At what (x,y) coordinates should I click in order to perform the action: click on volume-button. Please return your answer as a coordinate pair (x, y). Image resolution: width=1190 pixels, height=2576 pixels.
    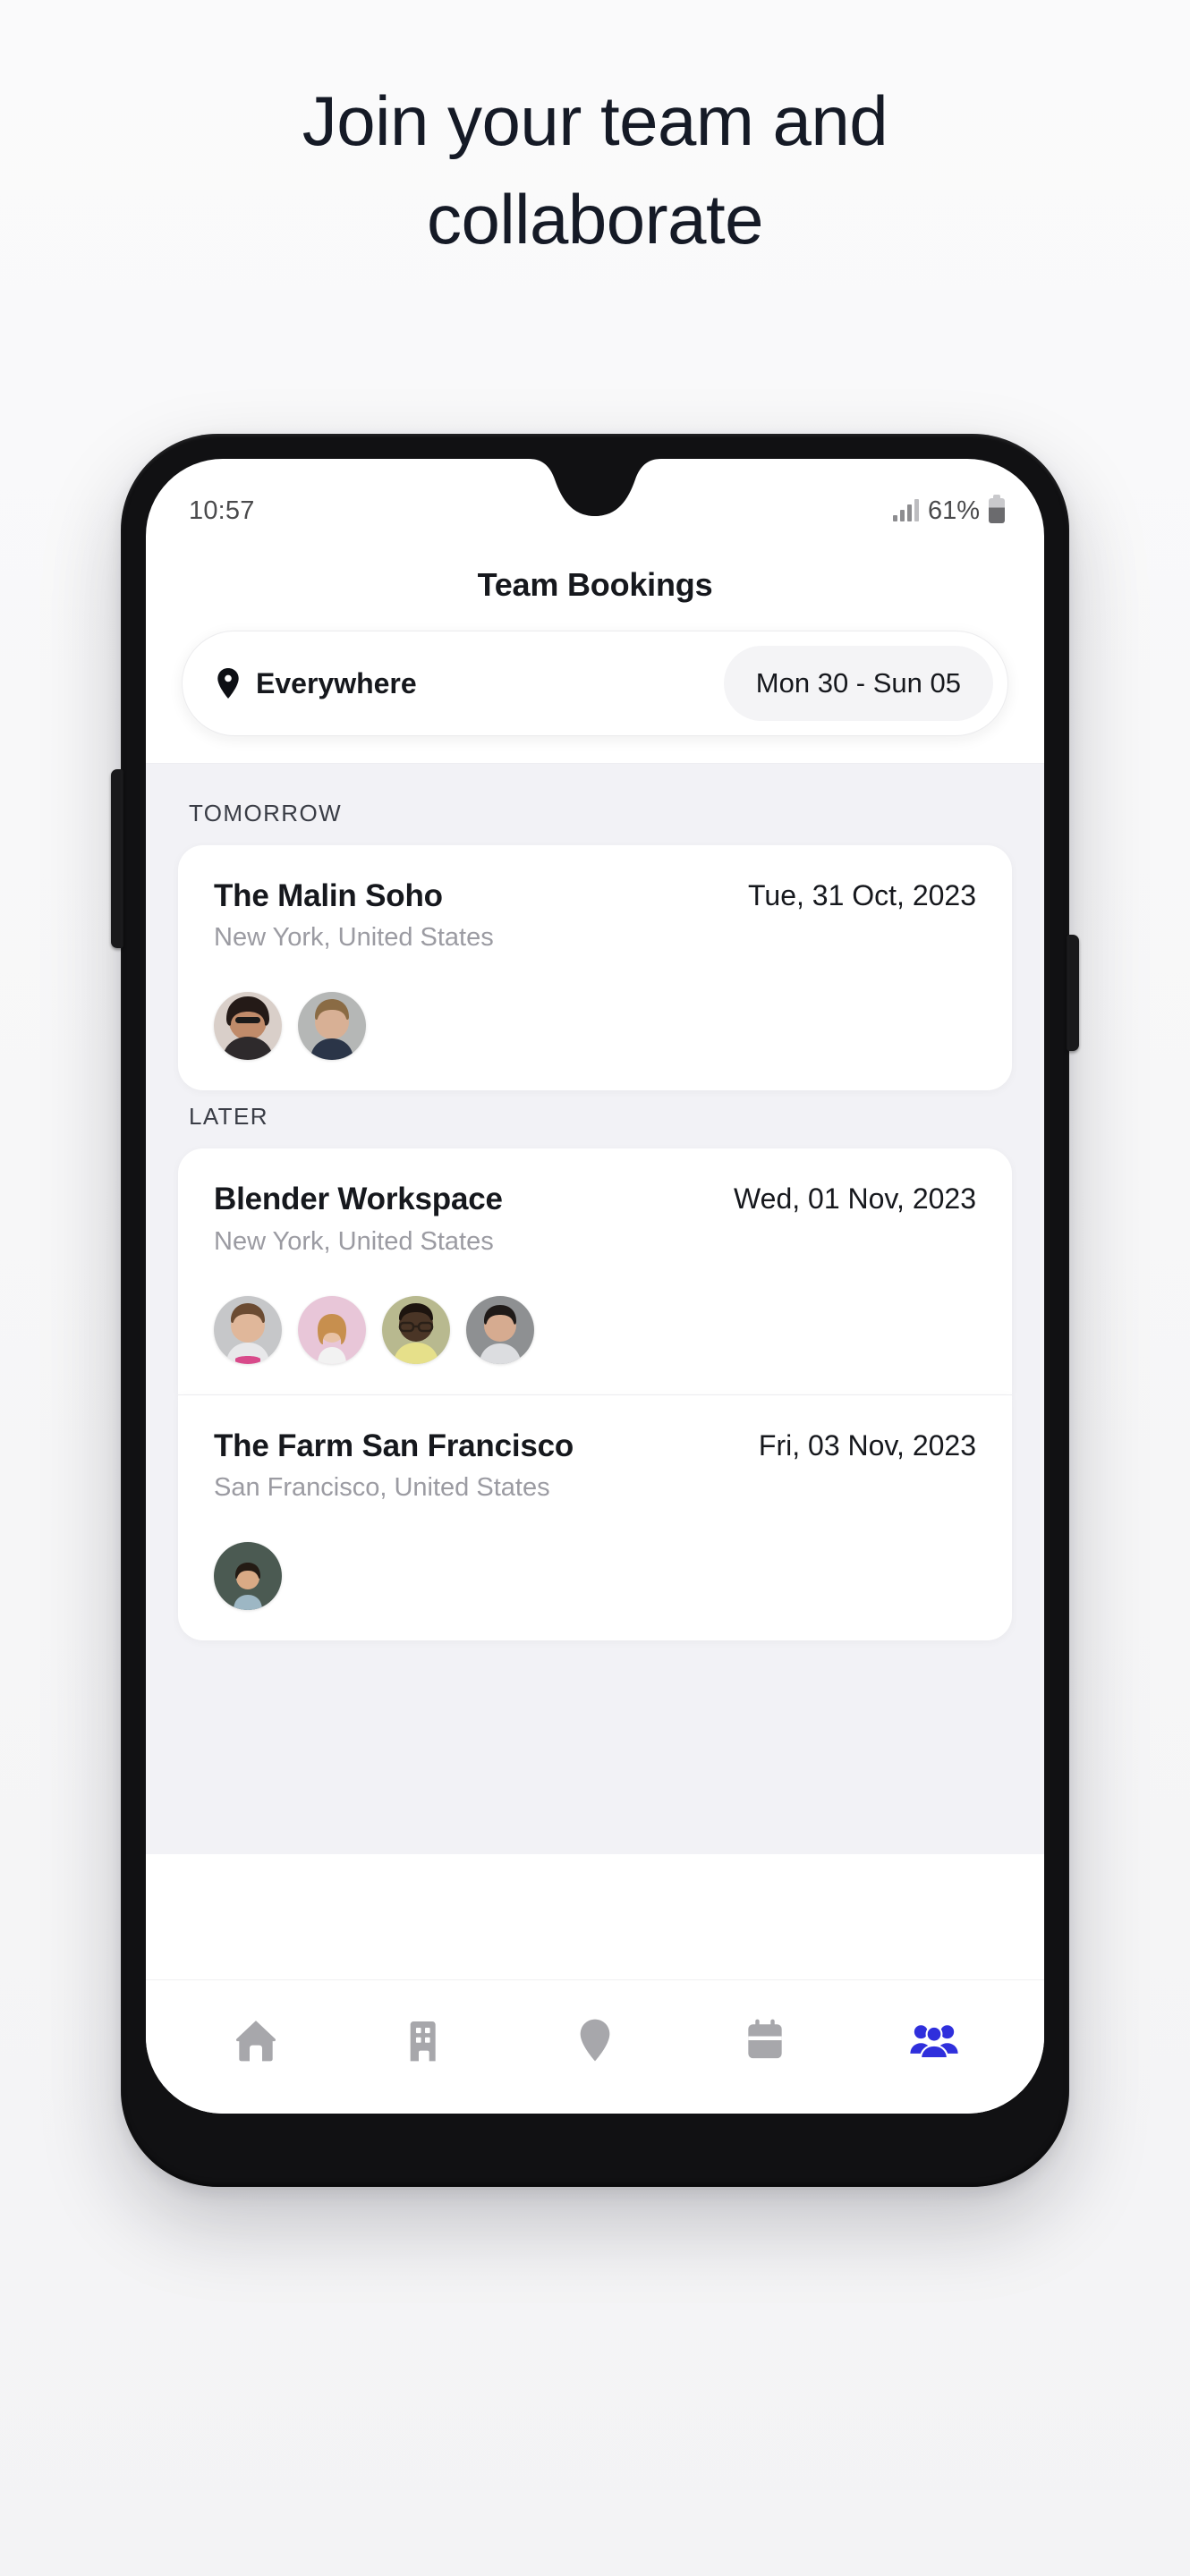
    Looking at the image, I should click on (117, 858).